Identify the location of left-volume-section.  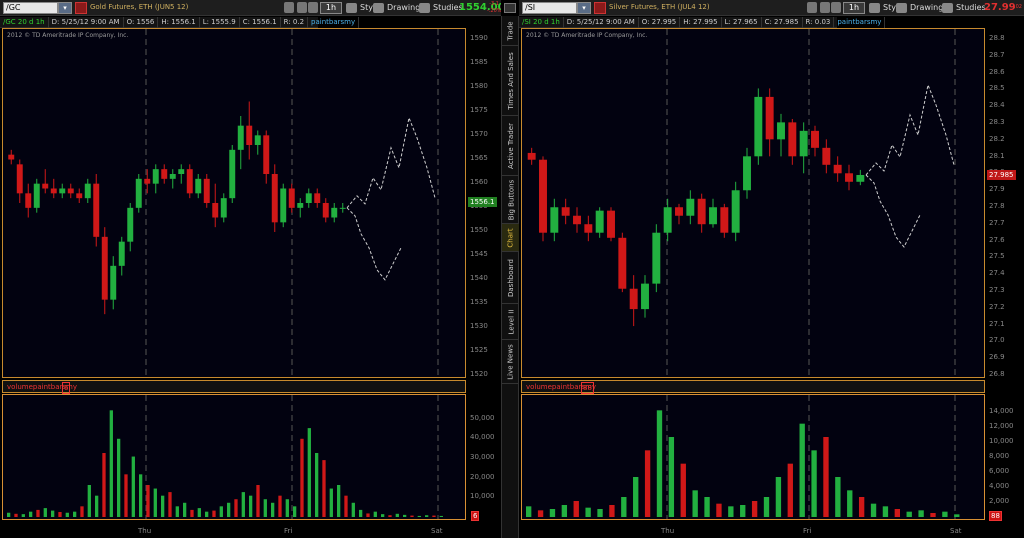
(234, 457).